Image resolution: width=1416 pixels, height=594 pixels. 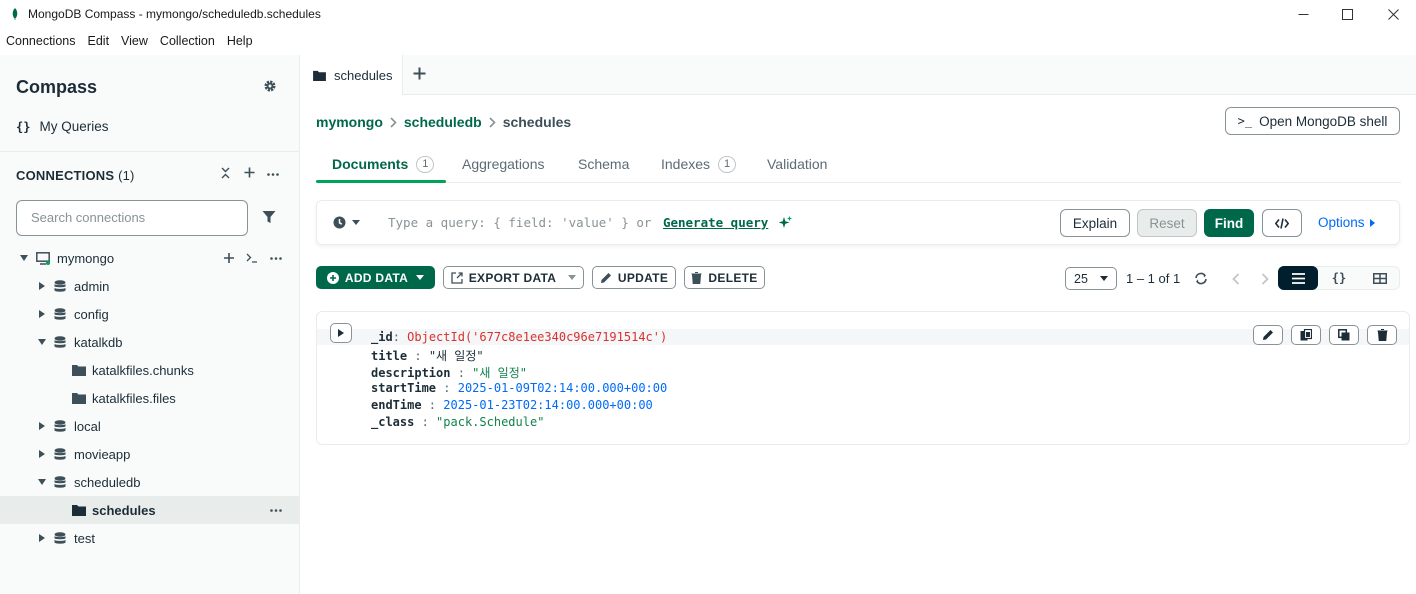 I want to click on options-toggle: Options, so click(x=1346, y=222).